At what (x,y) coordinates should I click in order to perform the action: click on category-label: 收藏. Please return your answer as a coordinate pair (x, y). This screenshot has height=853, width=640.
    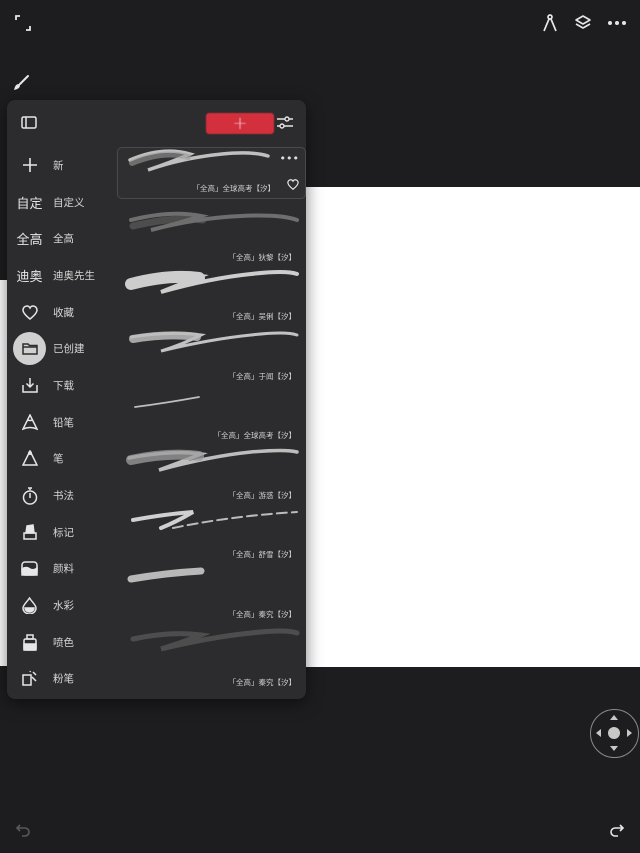
    Looking at the image, I should click on (63, 312).